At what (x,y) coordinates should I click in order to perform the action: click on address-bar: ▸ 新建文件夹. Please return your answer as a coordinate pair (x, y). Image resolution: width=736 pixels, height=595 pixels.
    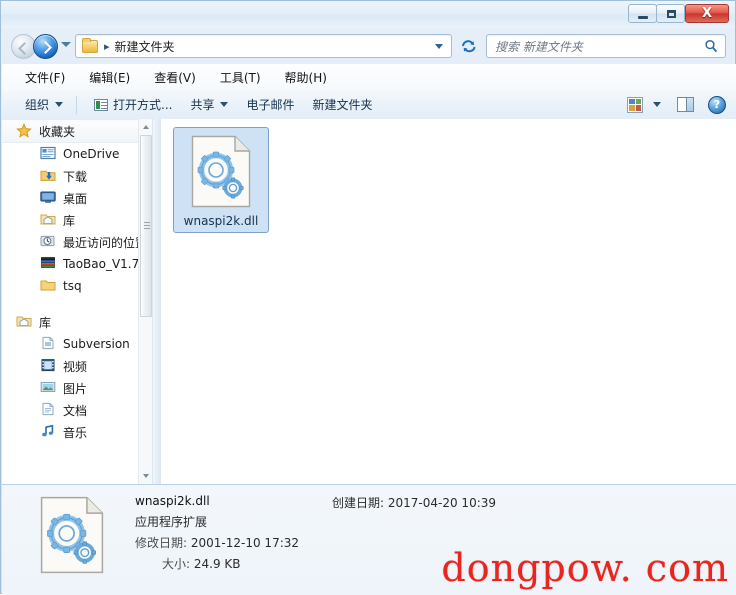
    Looking at the image, I should click on (263, 46).